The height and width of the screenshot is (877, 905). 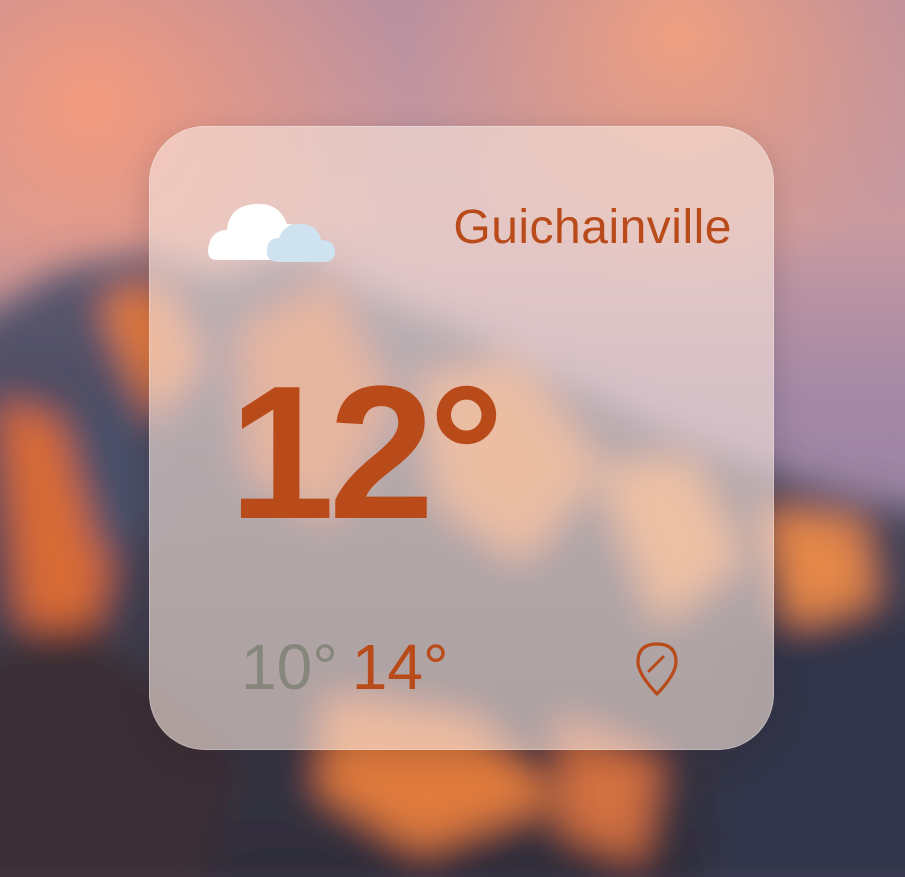 What do you see at coordinates (289, 667) in the screenshot?
I see `low-temperature: 10°` at bounding box center [289, 667].